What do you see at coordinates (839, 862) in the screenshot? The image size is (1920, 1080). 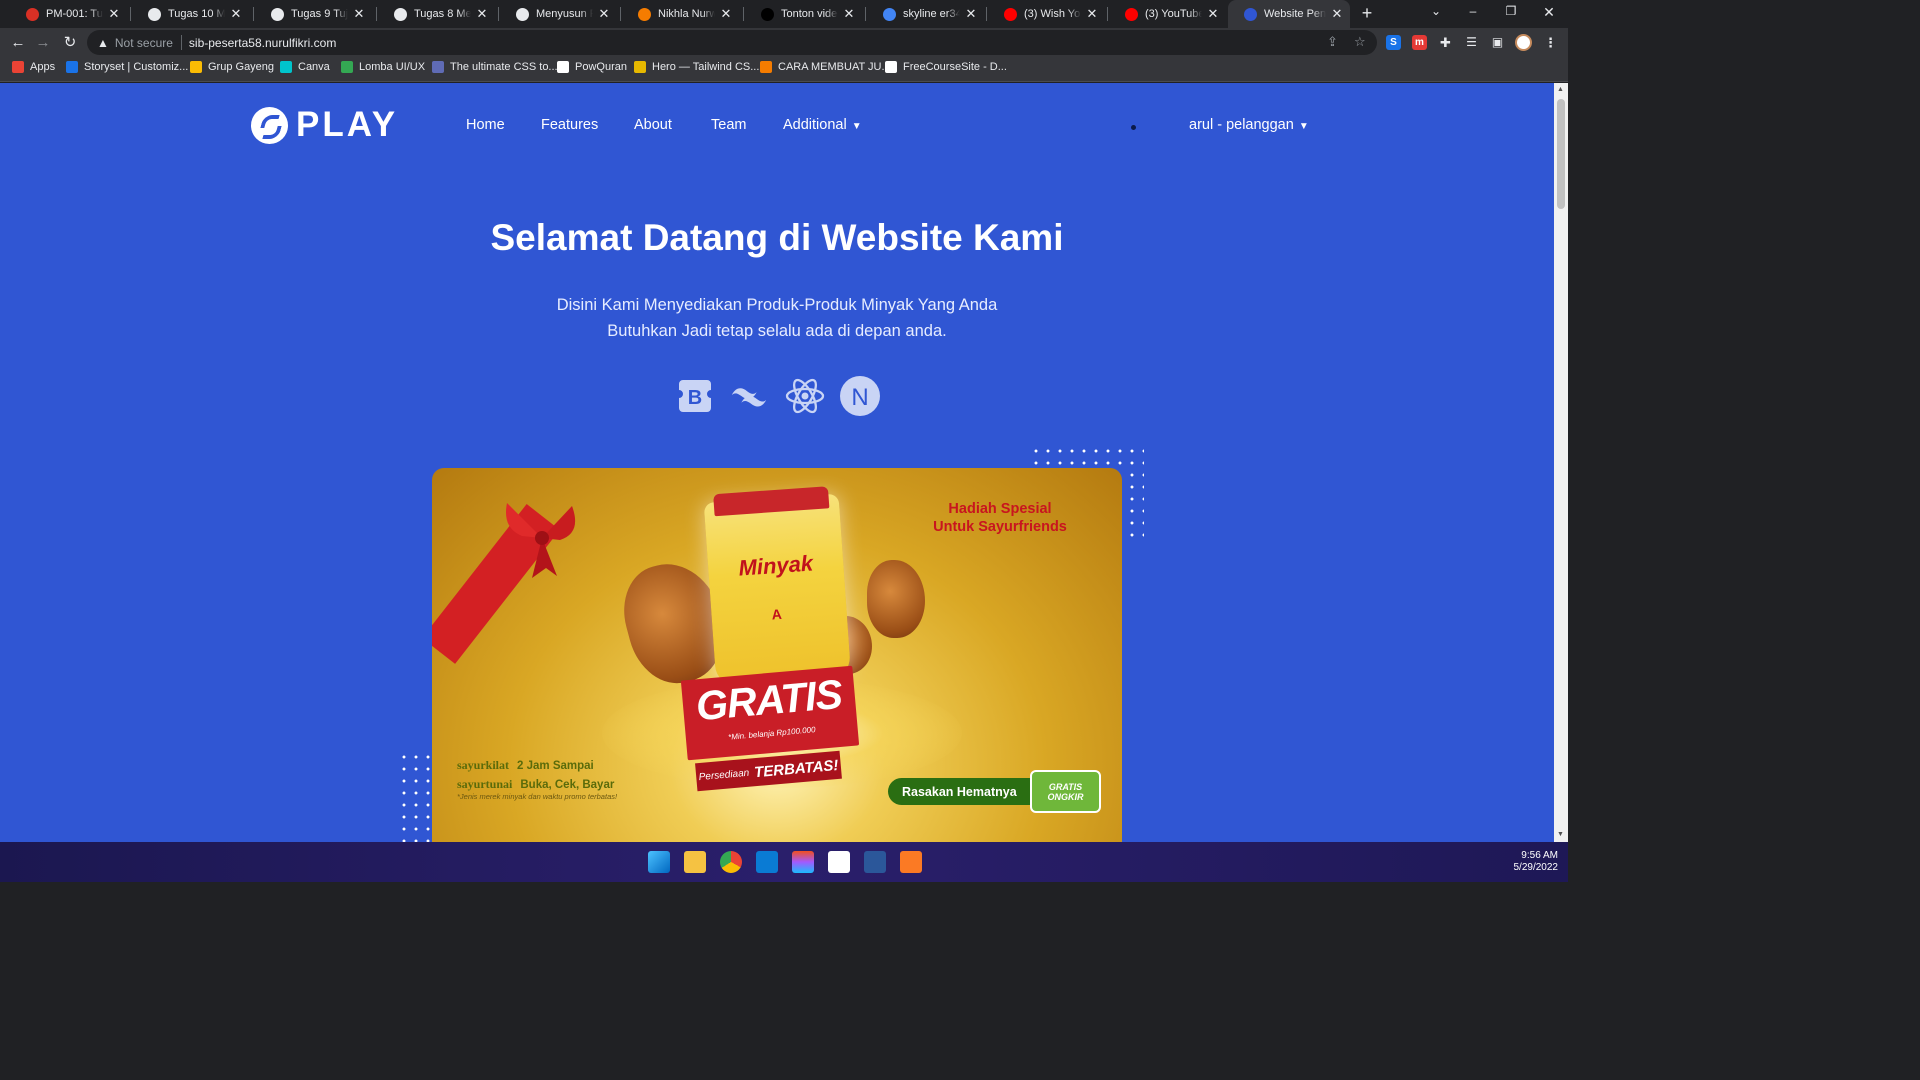 I see `notion-icon` at bounding box center [839, 862].